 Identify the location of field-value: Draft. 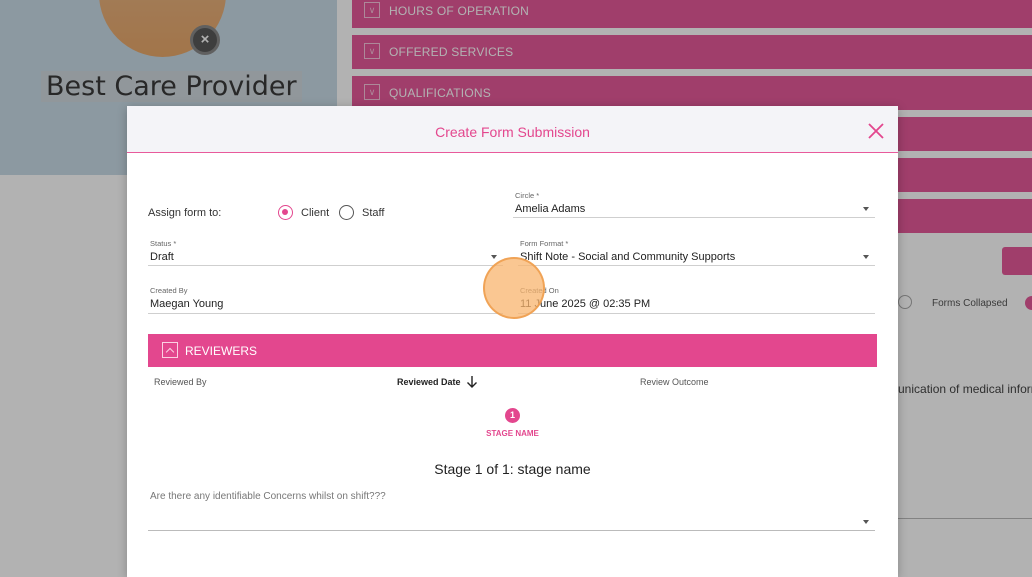
(162, 257).